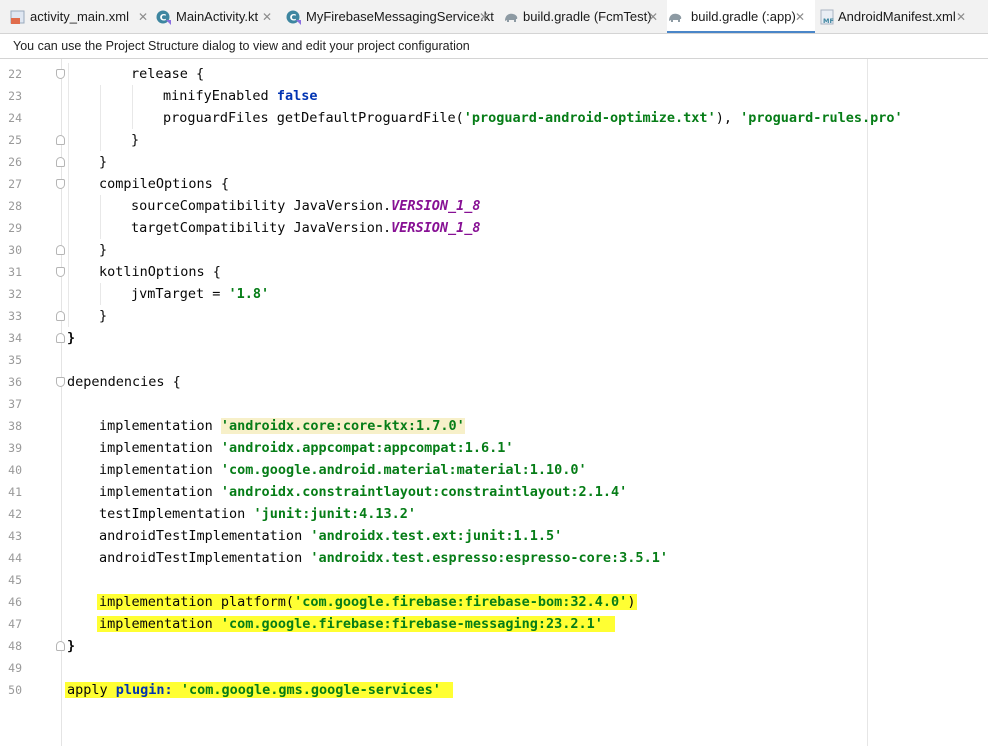  I want to click on code-line-33: }, so click(103, 316).